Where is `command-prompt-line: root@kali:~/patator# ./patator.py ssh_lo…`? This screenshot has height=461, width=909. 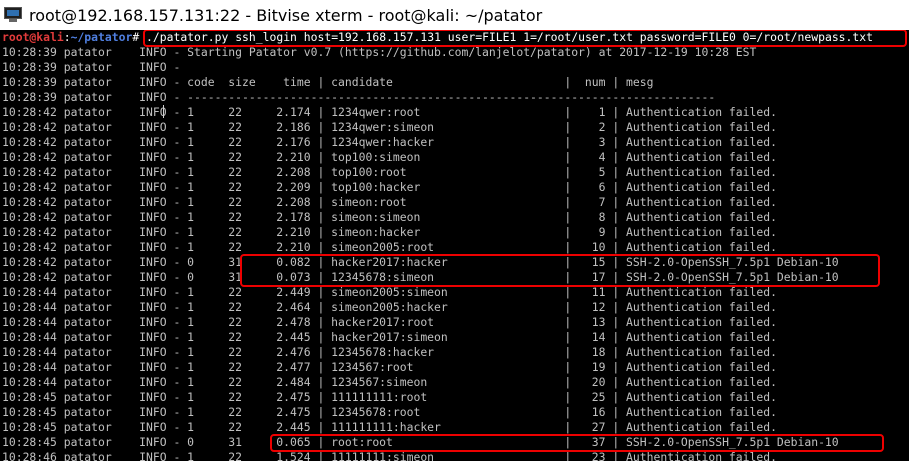
command-prompt-line: root@kali:~/patator# ./patator.py ssh_lo… is located at coordinates (437, 37).